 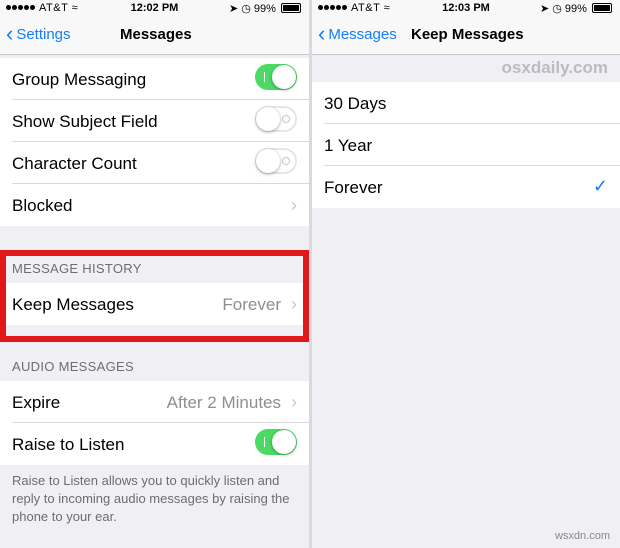 I want to click on audio-messages-header: AUDIO MESSAGES, so click(x=73, y=366).